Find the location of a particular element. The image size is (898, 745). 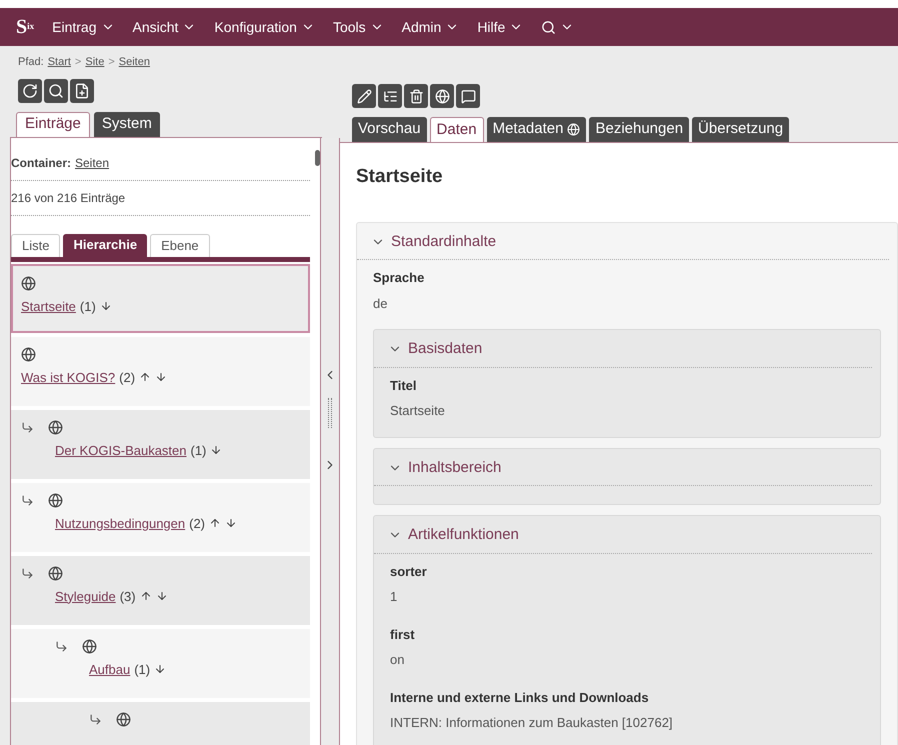

field-value: on is located at coordinates (398, 660).